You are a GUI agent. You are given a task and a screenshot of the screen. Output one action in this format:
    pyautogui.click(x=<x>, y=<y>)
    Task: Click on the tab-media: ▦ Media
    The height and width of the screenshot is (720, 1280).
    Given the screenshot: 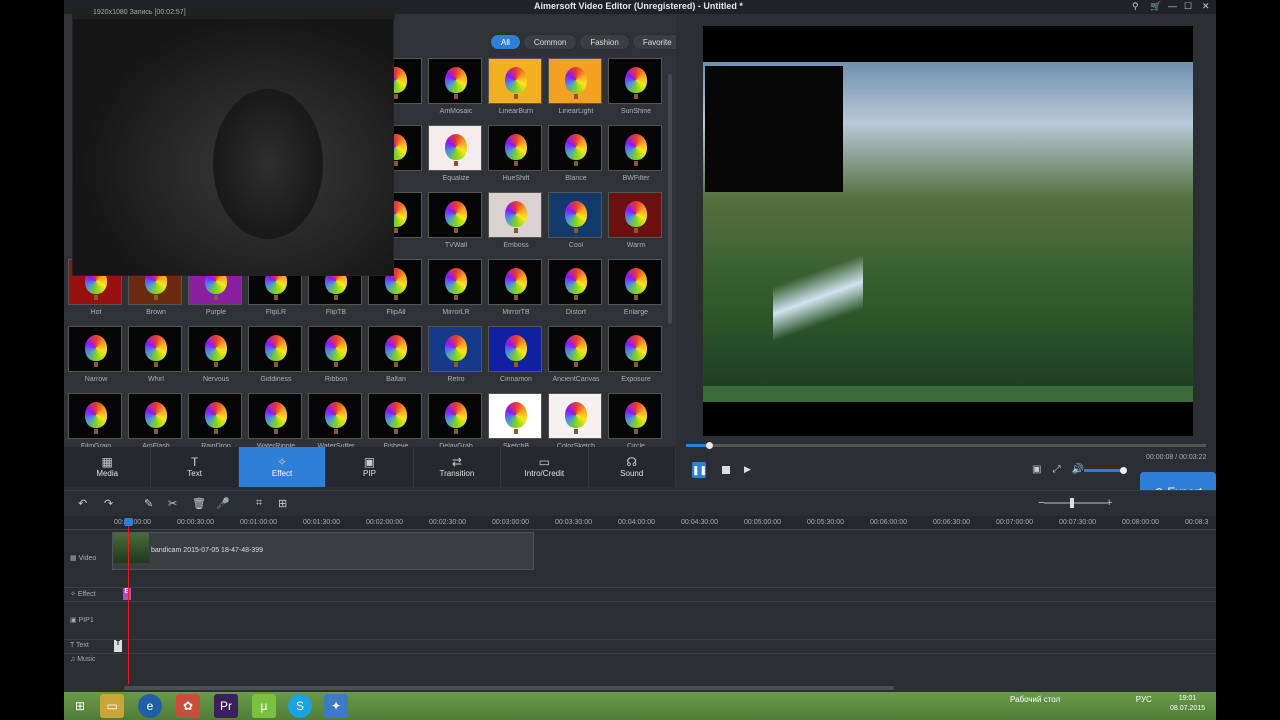 What is the action you would take?
    pyautogui.click(x=108, y=467)
    